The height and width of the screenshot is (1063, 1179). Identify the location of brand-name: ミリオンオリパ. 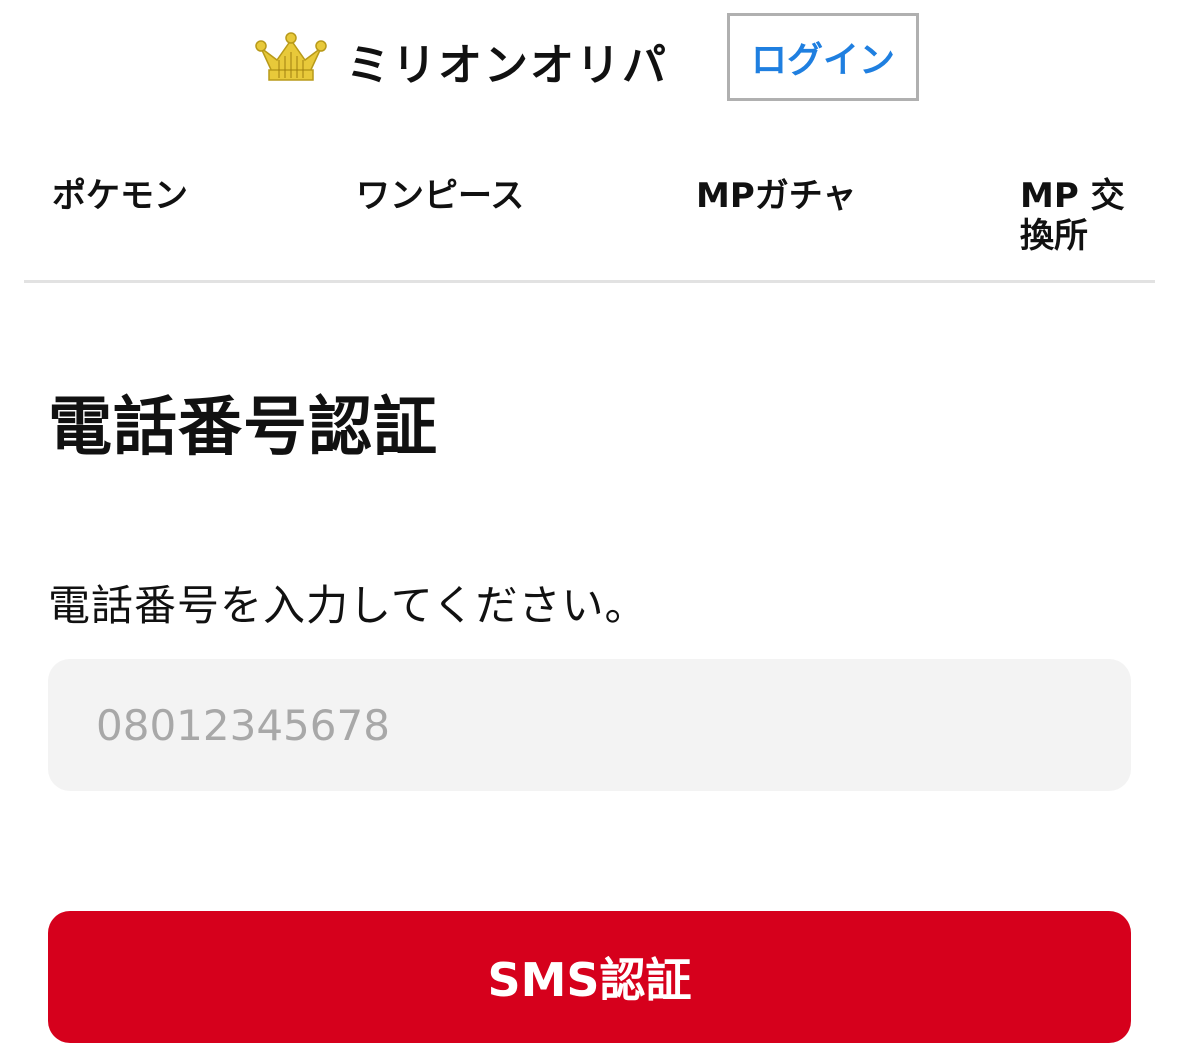
(507, 66).